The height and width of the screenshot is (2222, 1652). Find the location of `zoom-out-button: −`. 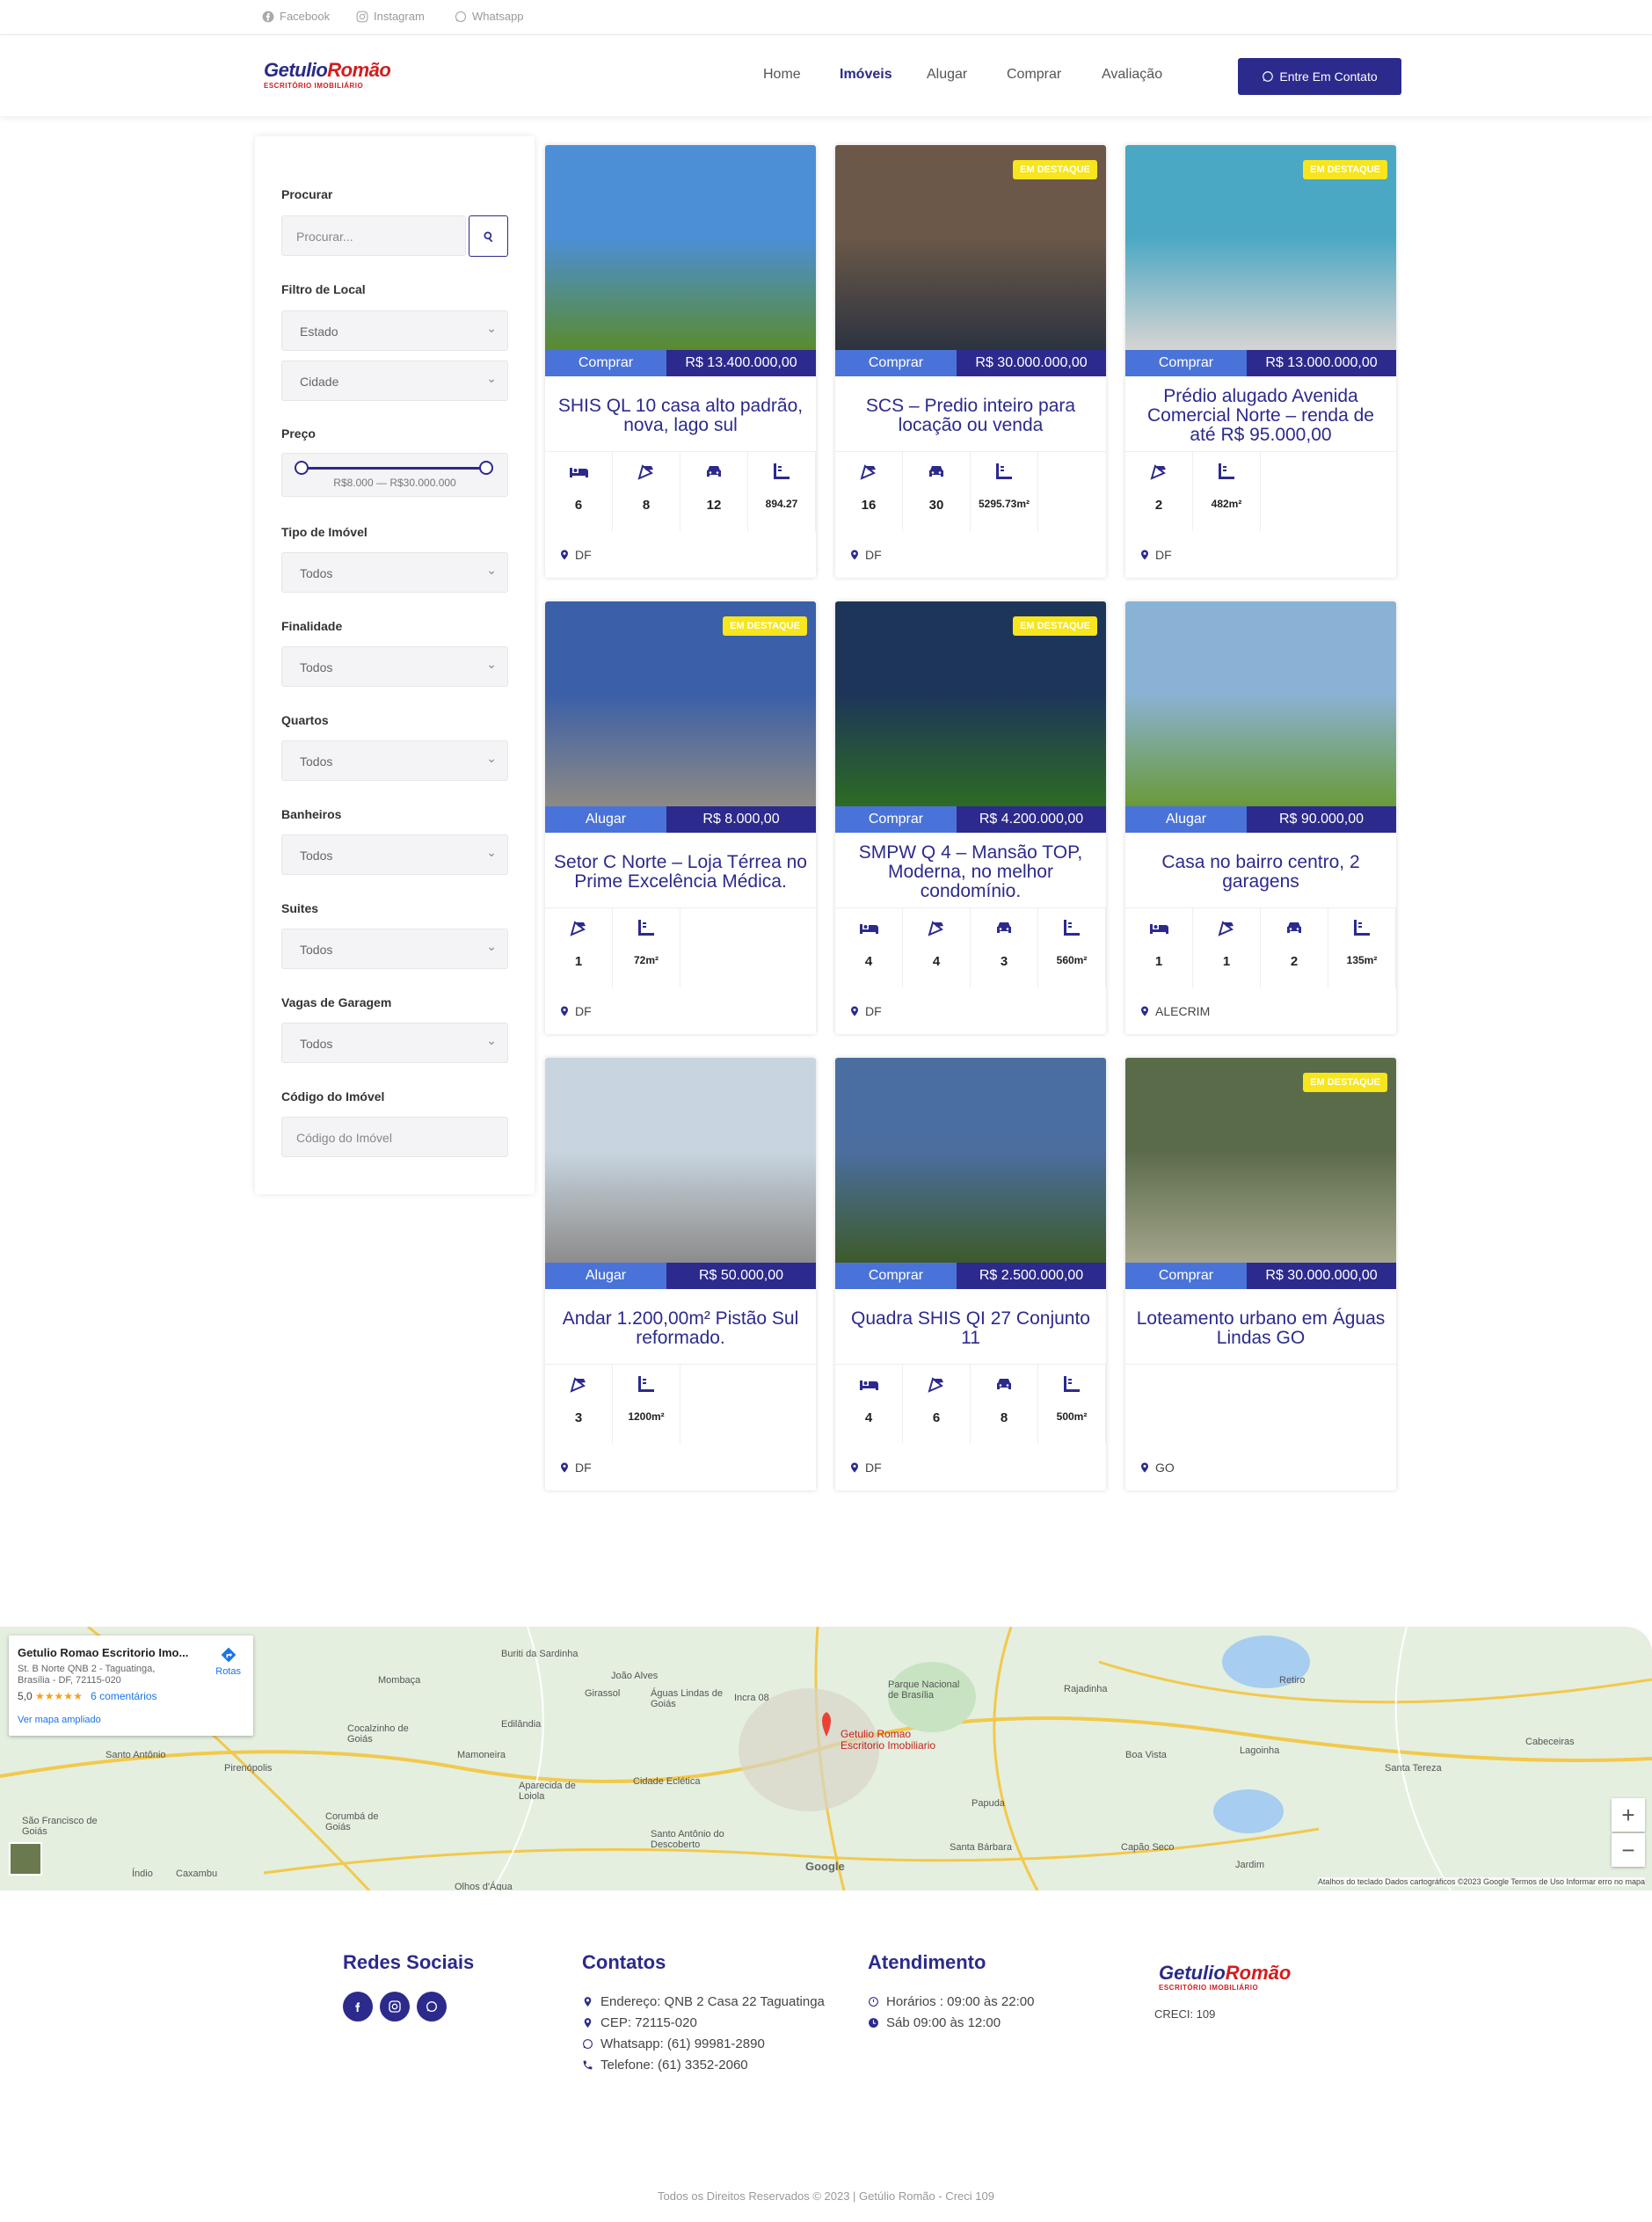

zoom-out-button: − is located at coordinates (1628, 1850).